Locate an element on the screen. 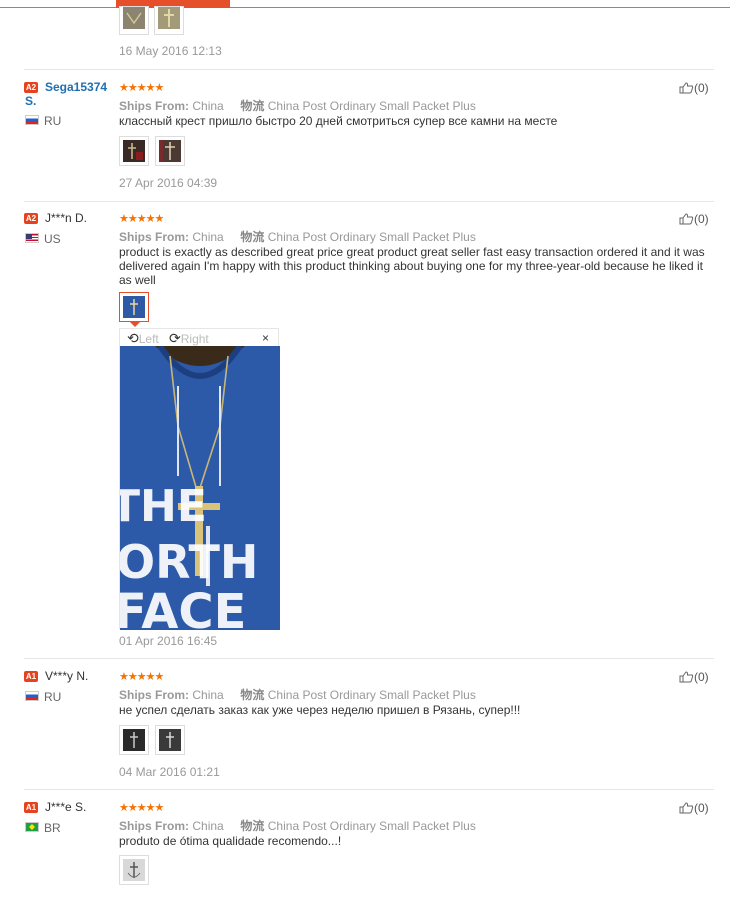 Image resolution: width=730 pixels, height=897 pixels. rotate-right-label: Right is located at coordinates (194, 339).